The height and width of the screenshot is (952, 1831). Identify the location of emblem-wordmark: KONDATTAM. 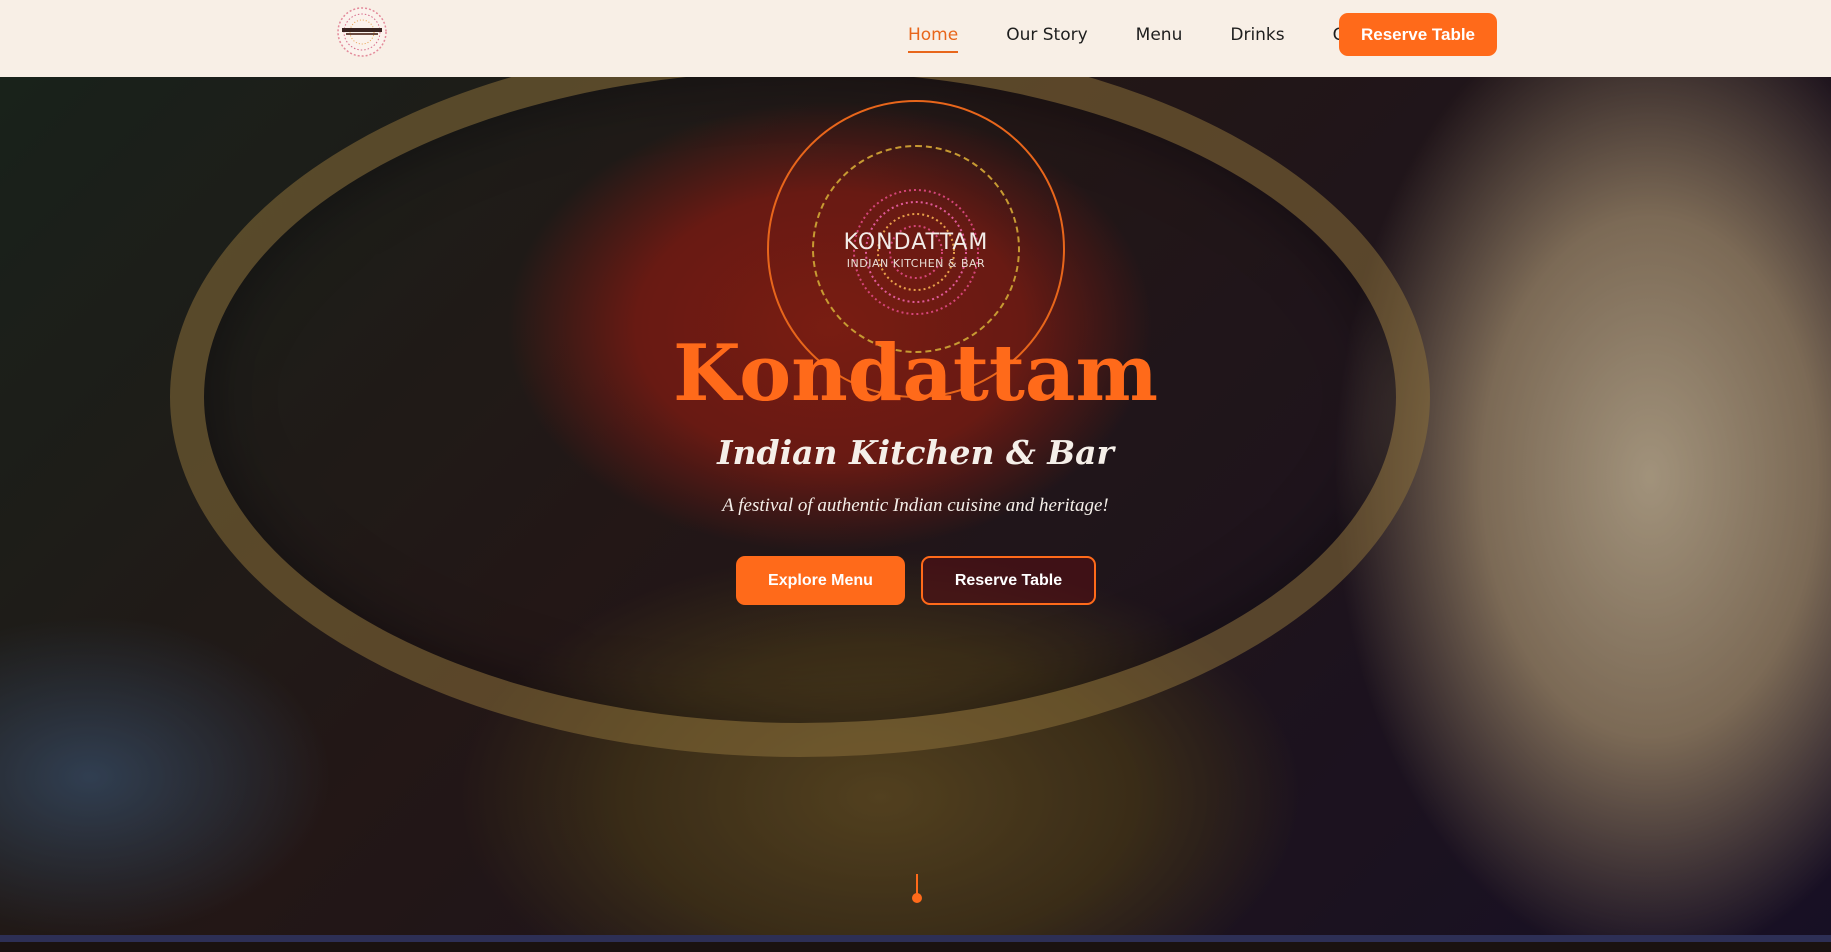
(916, 242).